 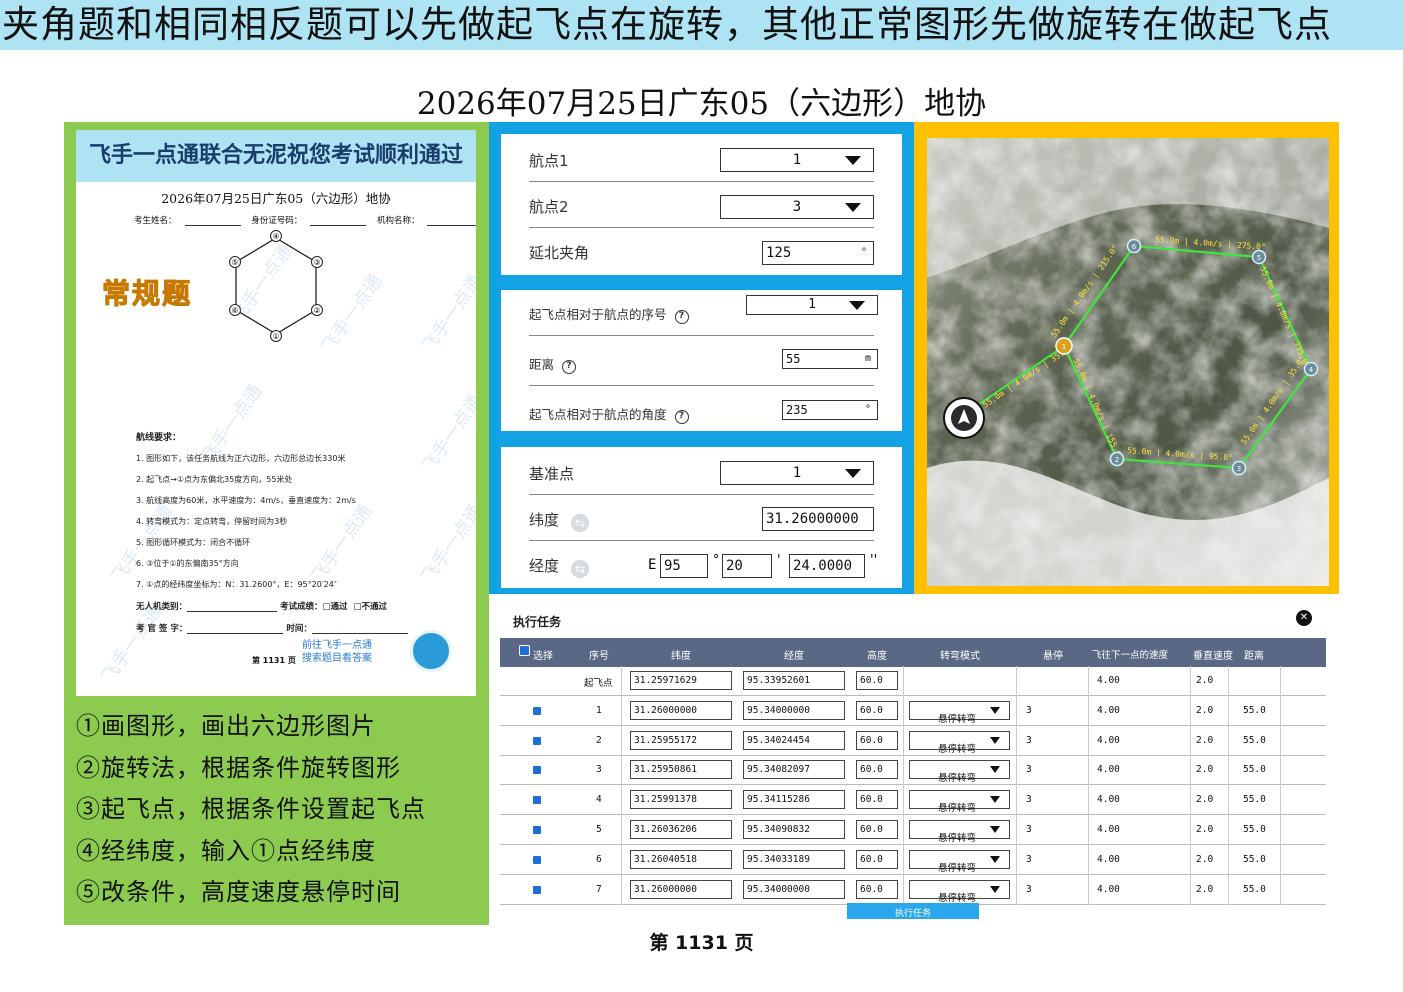 What do you see at coordinates (1134, 247) in the screenshot?
I see `waypoint-label: 6` at bounding box center [1134, 247].